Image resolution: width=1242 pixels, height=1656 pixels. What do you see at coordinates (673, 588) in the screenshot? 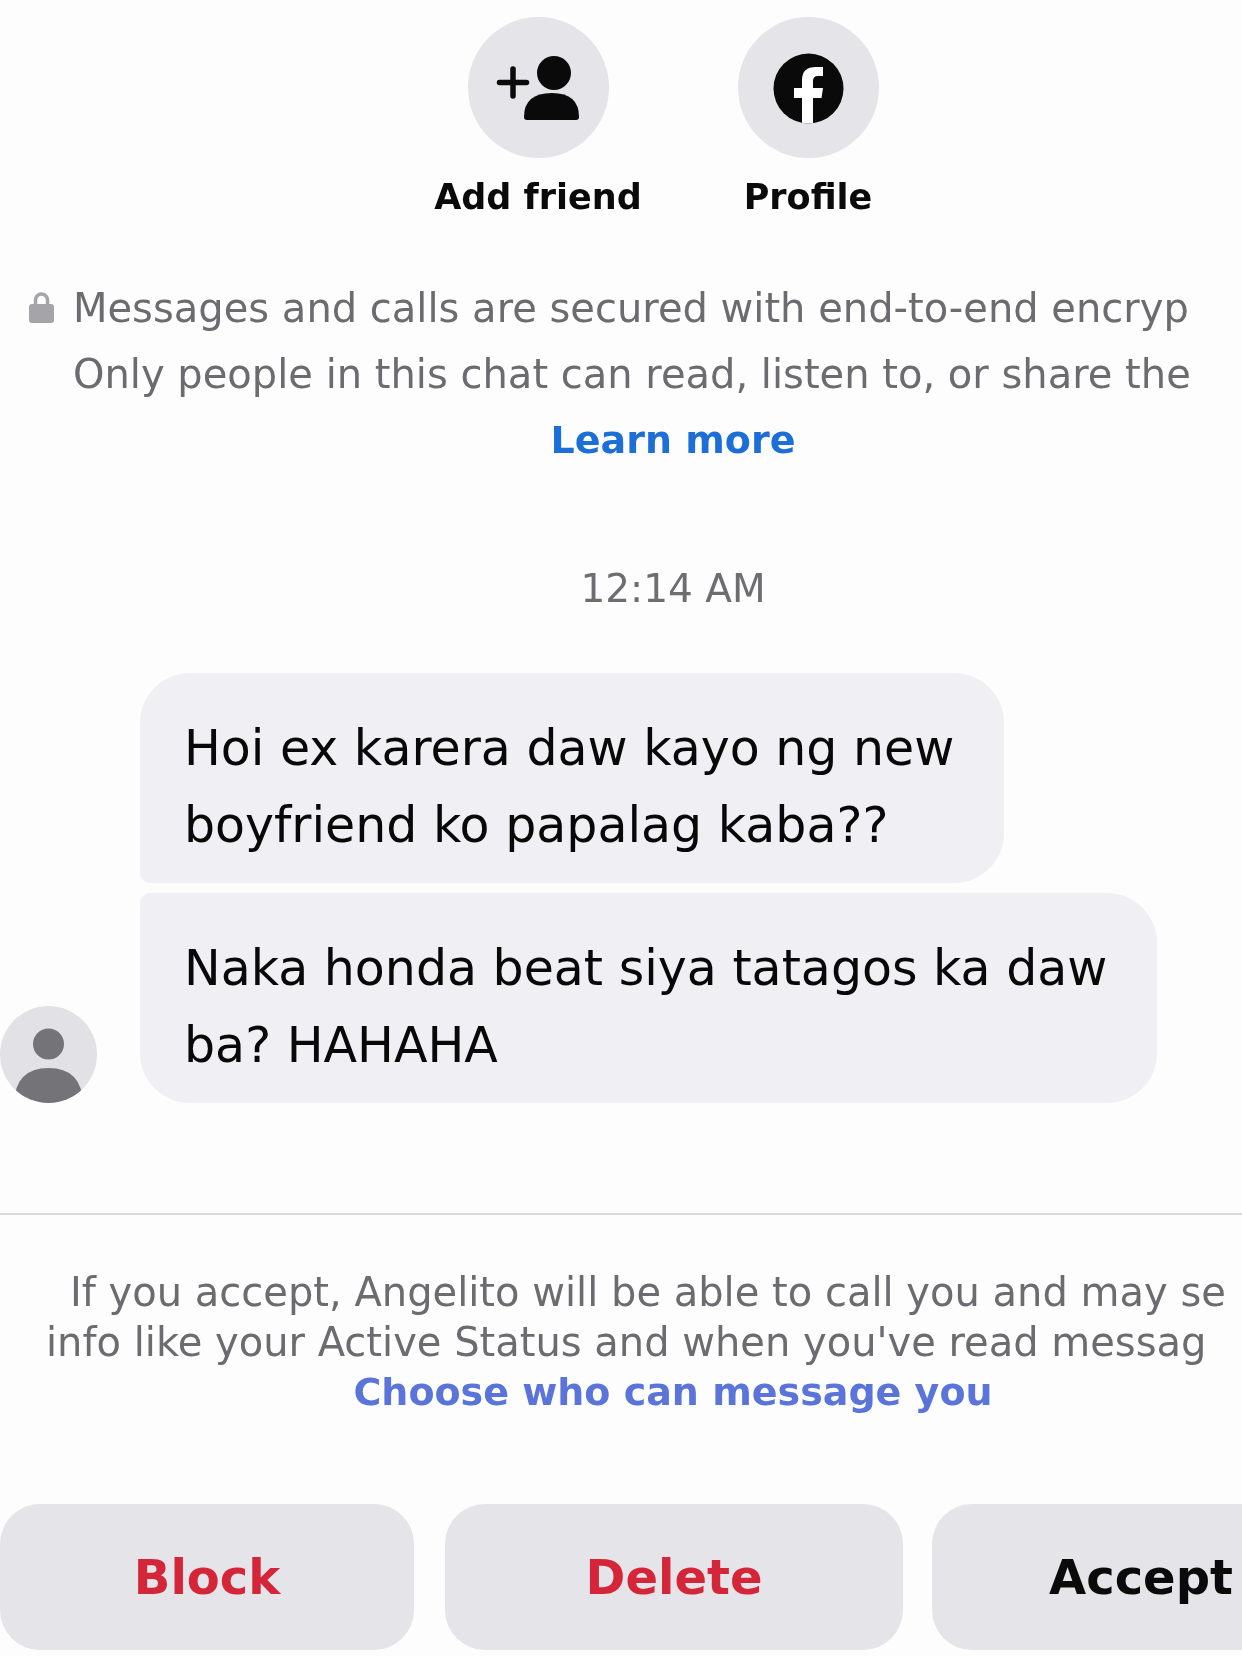
I see `timestamp: 12:14 AM` at bounding box center [673, 588].